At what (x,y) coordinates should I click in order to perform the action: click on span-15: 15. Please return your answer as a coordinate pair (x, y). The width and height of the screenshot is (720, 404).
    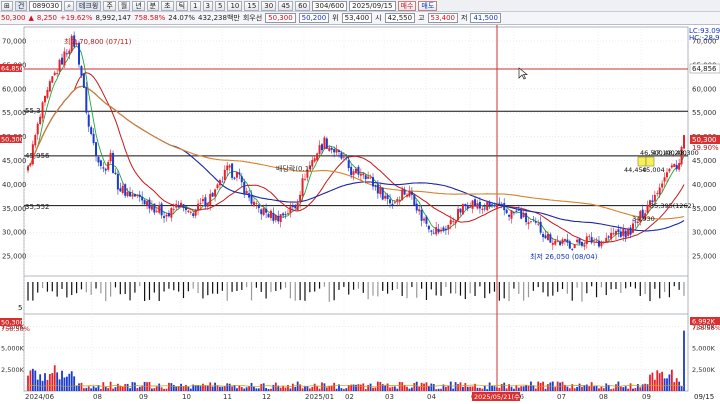
    Looking at the image, I should click on (252, 5).